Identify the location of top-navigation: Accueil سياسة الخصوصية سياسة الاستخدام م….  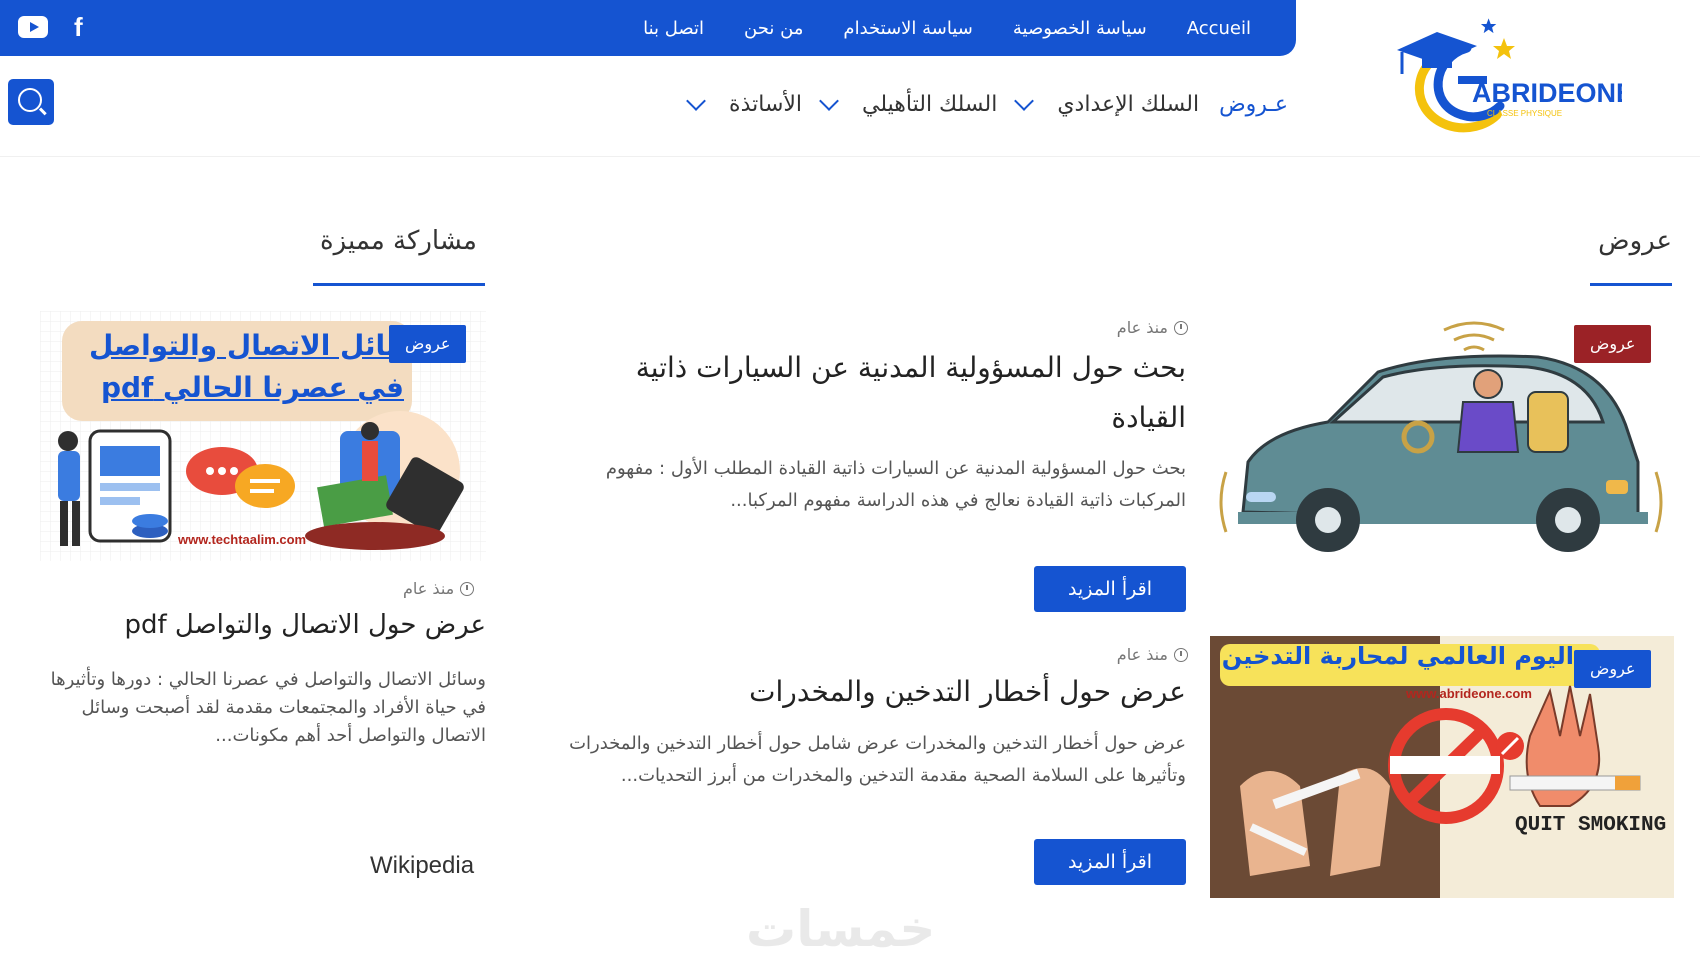
(947, 28).